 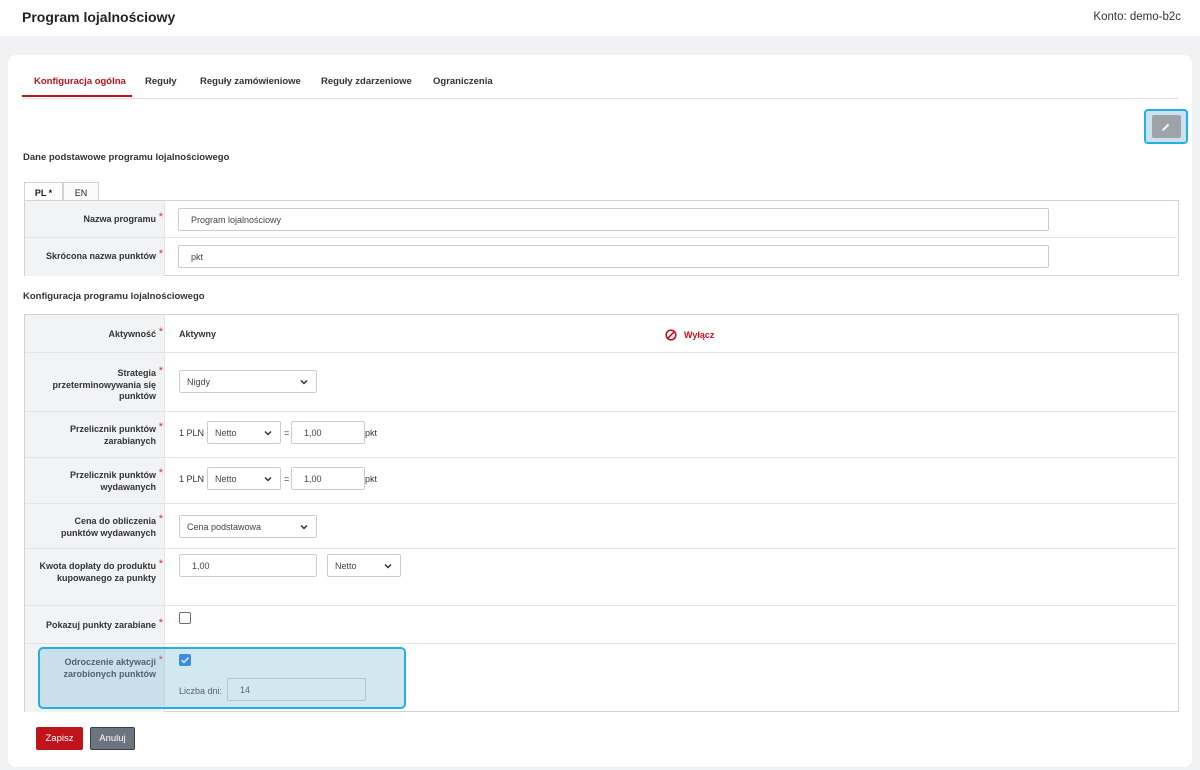 What do you see at coordinates (99, 17) in the screenshot?
I see `page-title: Program lojalnościowy` at bounding box center [99, 17].